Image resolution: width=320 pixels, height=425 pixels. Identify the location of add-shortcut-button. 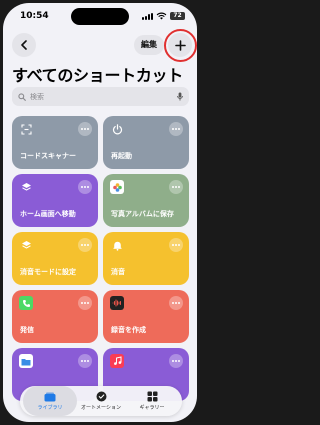
(180, 45).